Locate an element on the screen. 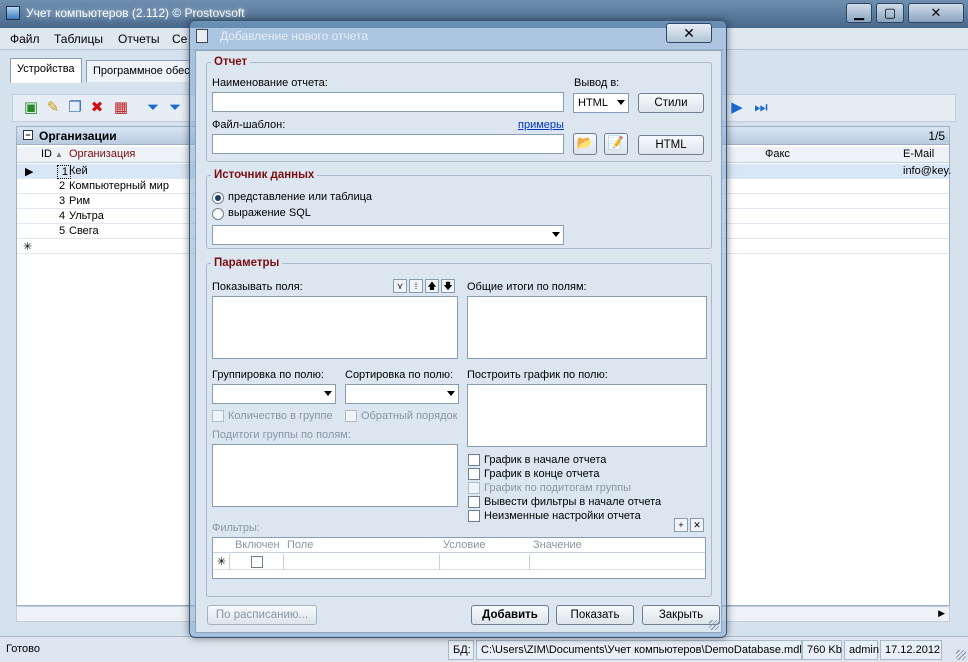 The height and width of the screenshot is (662, 968). column-email: E-Mail is located at coordinates (918, 154).